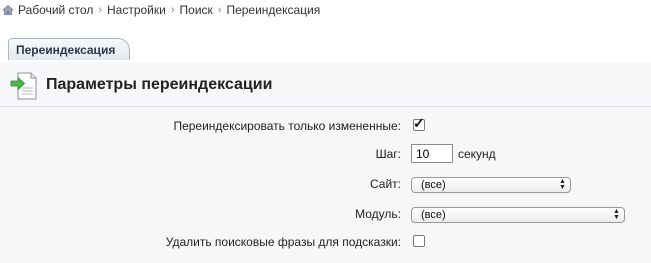 The width and height of the screenshot is (651, 263). What do you see at coordinates (325, 155) in the screenshot?
I see `form-row-step: Шаг: секунд` at bounding box center [325, 155].